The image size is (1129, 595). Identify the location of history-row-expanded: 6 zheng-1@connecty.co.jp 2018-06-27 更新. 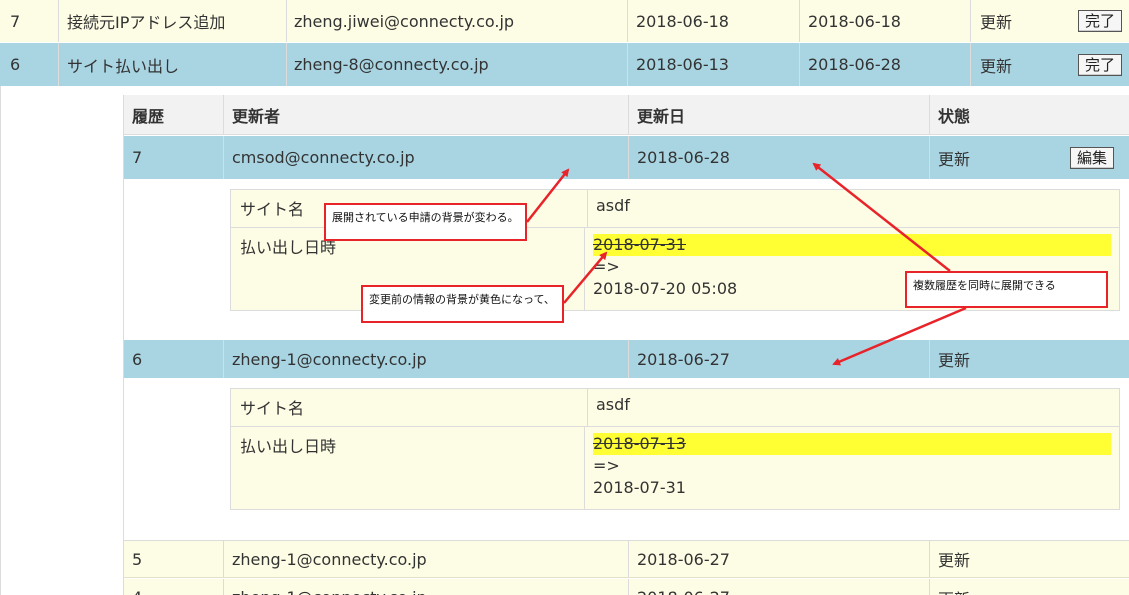
(626, 359).